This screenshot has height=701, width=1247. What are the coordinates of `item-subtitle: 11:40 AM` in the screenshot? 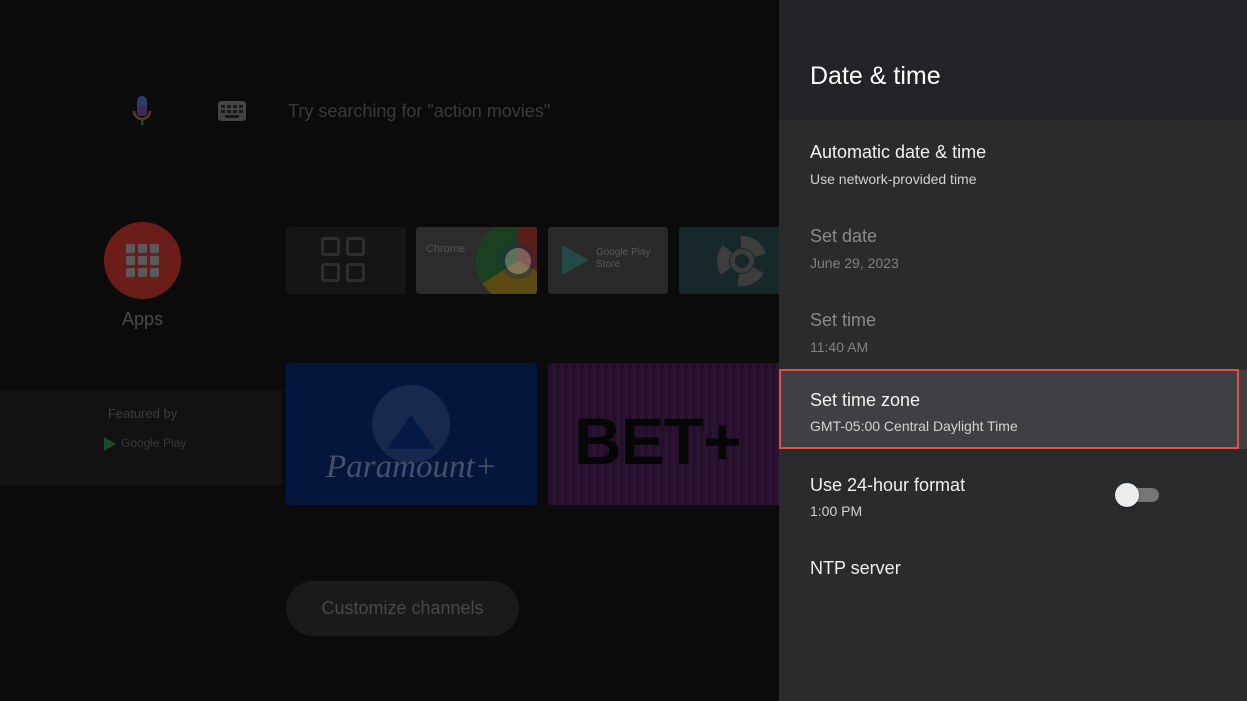 It's located at (839, 347).